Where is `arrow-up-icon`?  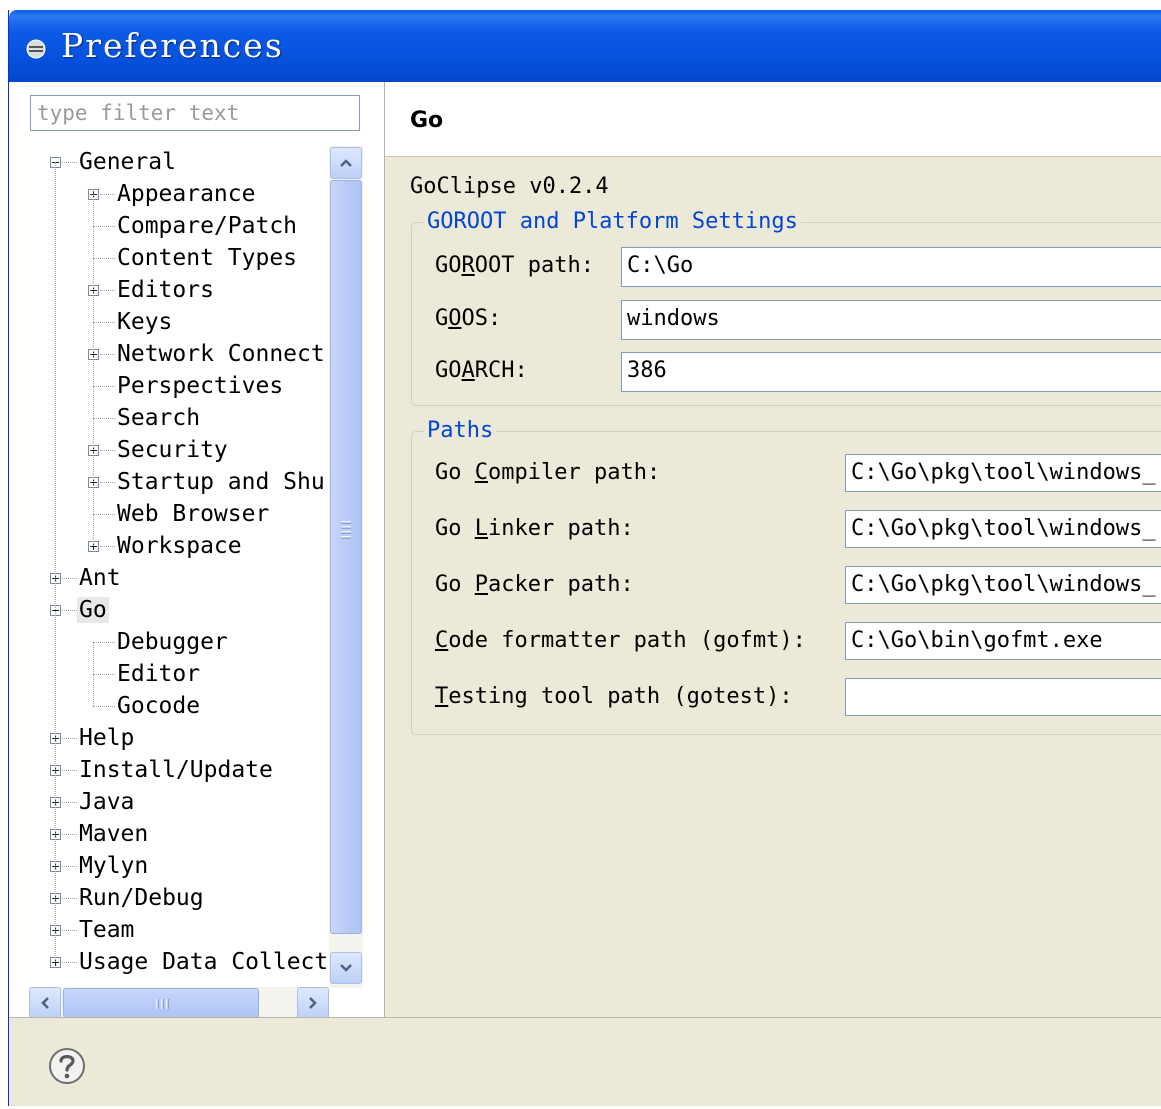 arrow-up-icon is located at coordinates (346, 163).